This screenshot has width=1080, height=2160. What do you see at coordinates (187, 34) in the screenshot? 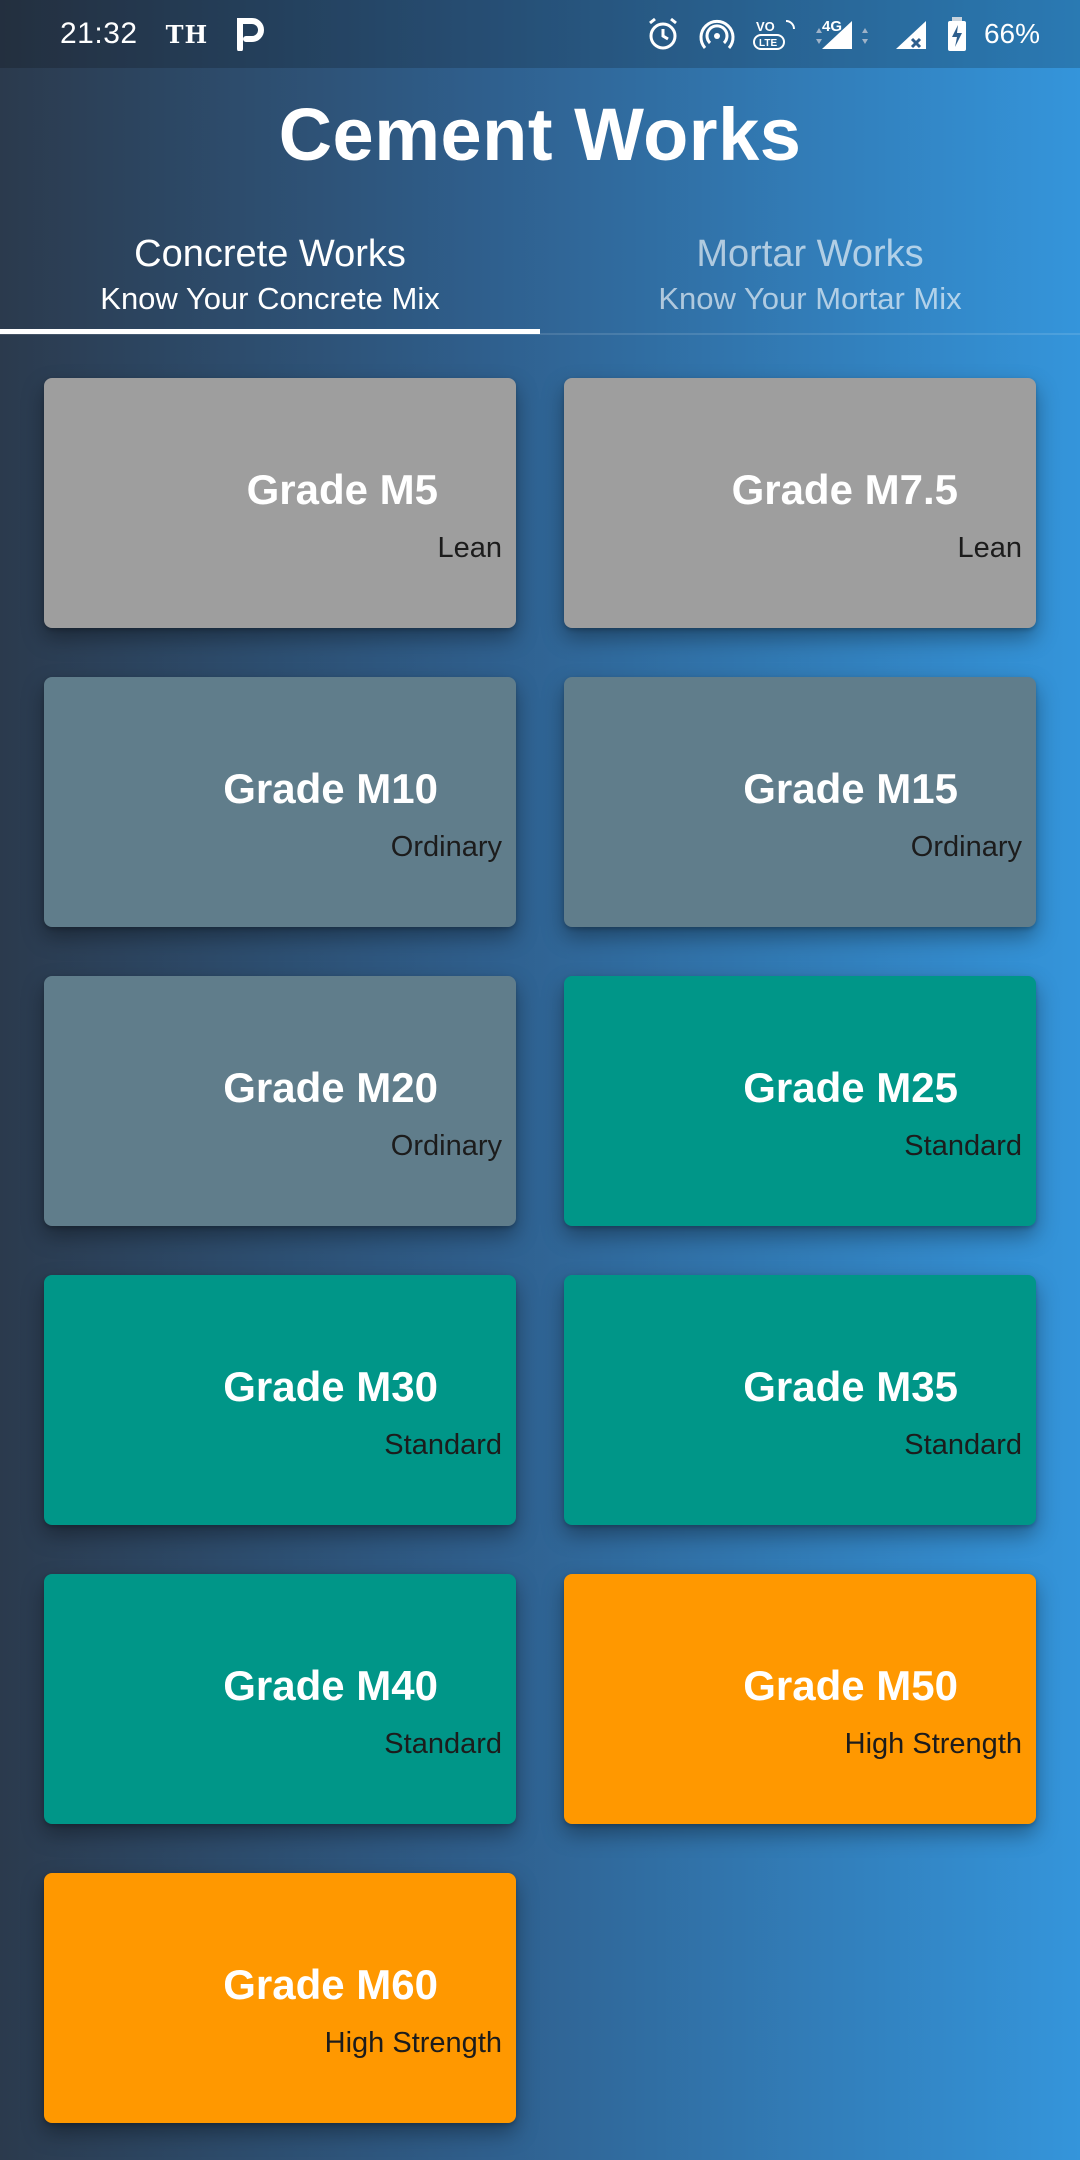
I see `carrier-tag: TH` at bounding box center [187, 34].